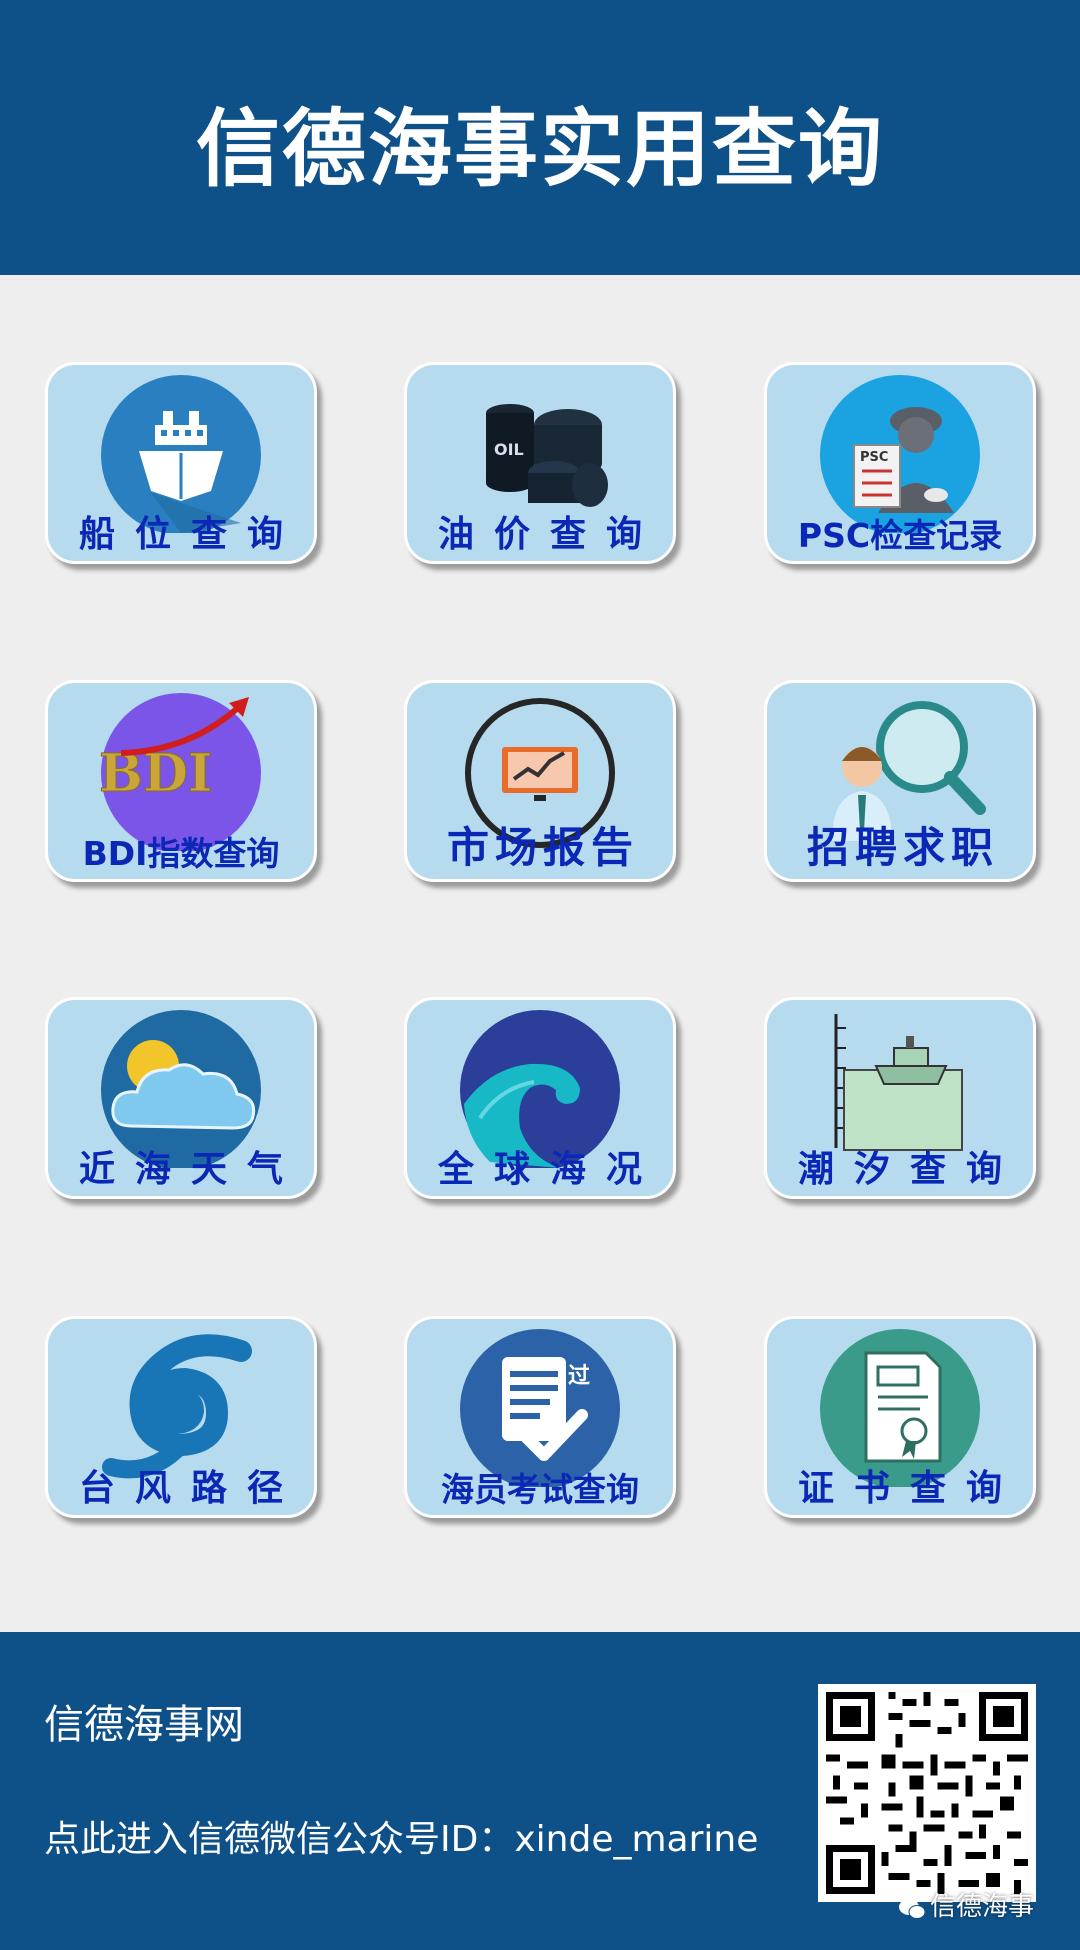 The image size is (1080, 1950). Describe the element at coordinates (900, 781) in the screenshot. I see `tile-recruitment: 招聘求职` at that location.